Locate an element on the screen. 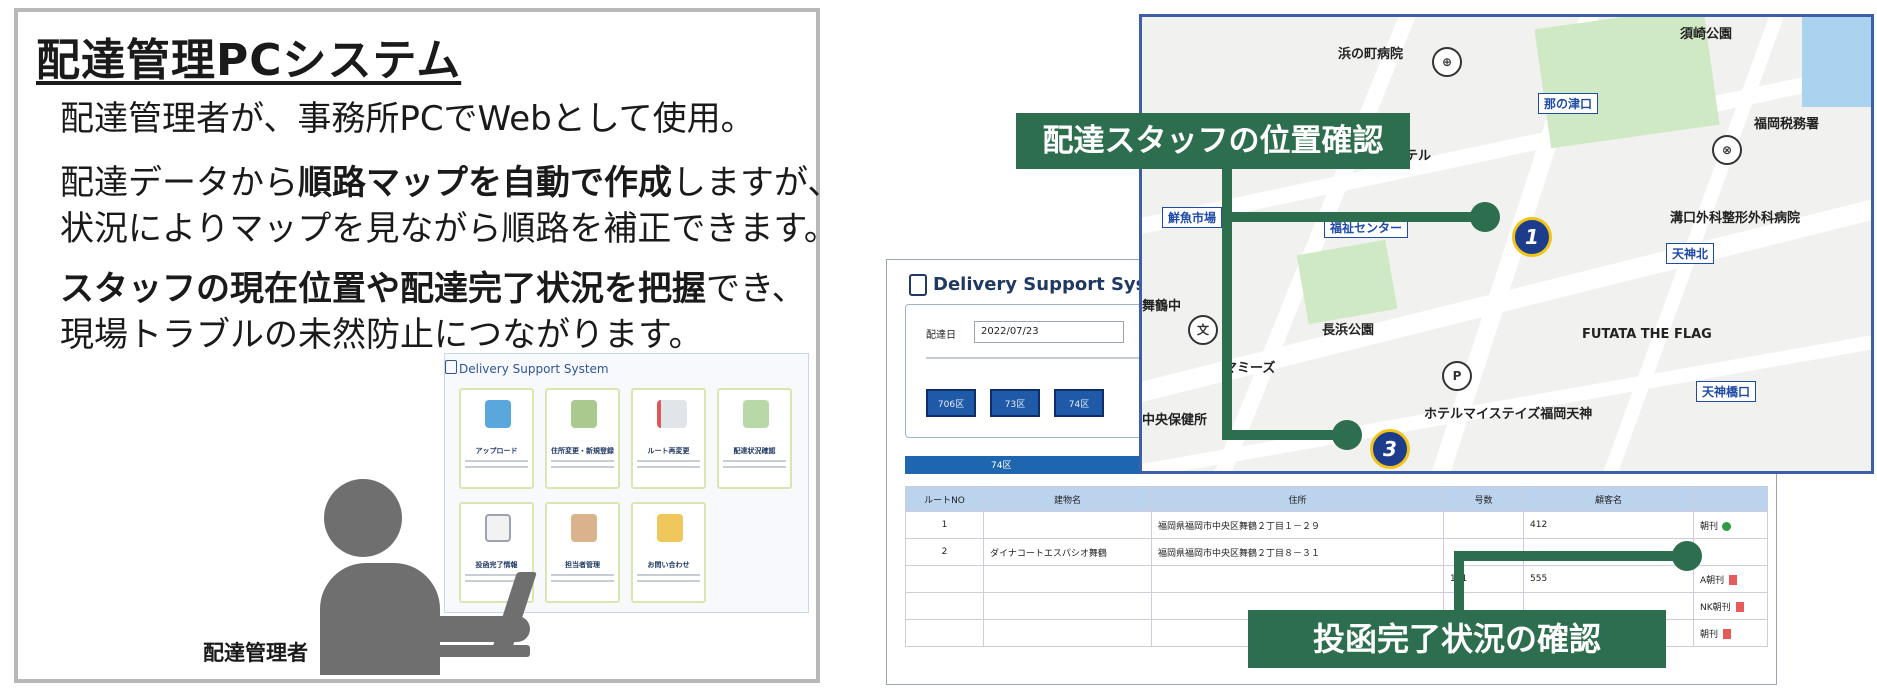  app-logo-icon is located at coordinates (918, 285).